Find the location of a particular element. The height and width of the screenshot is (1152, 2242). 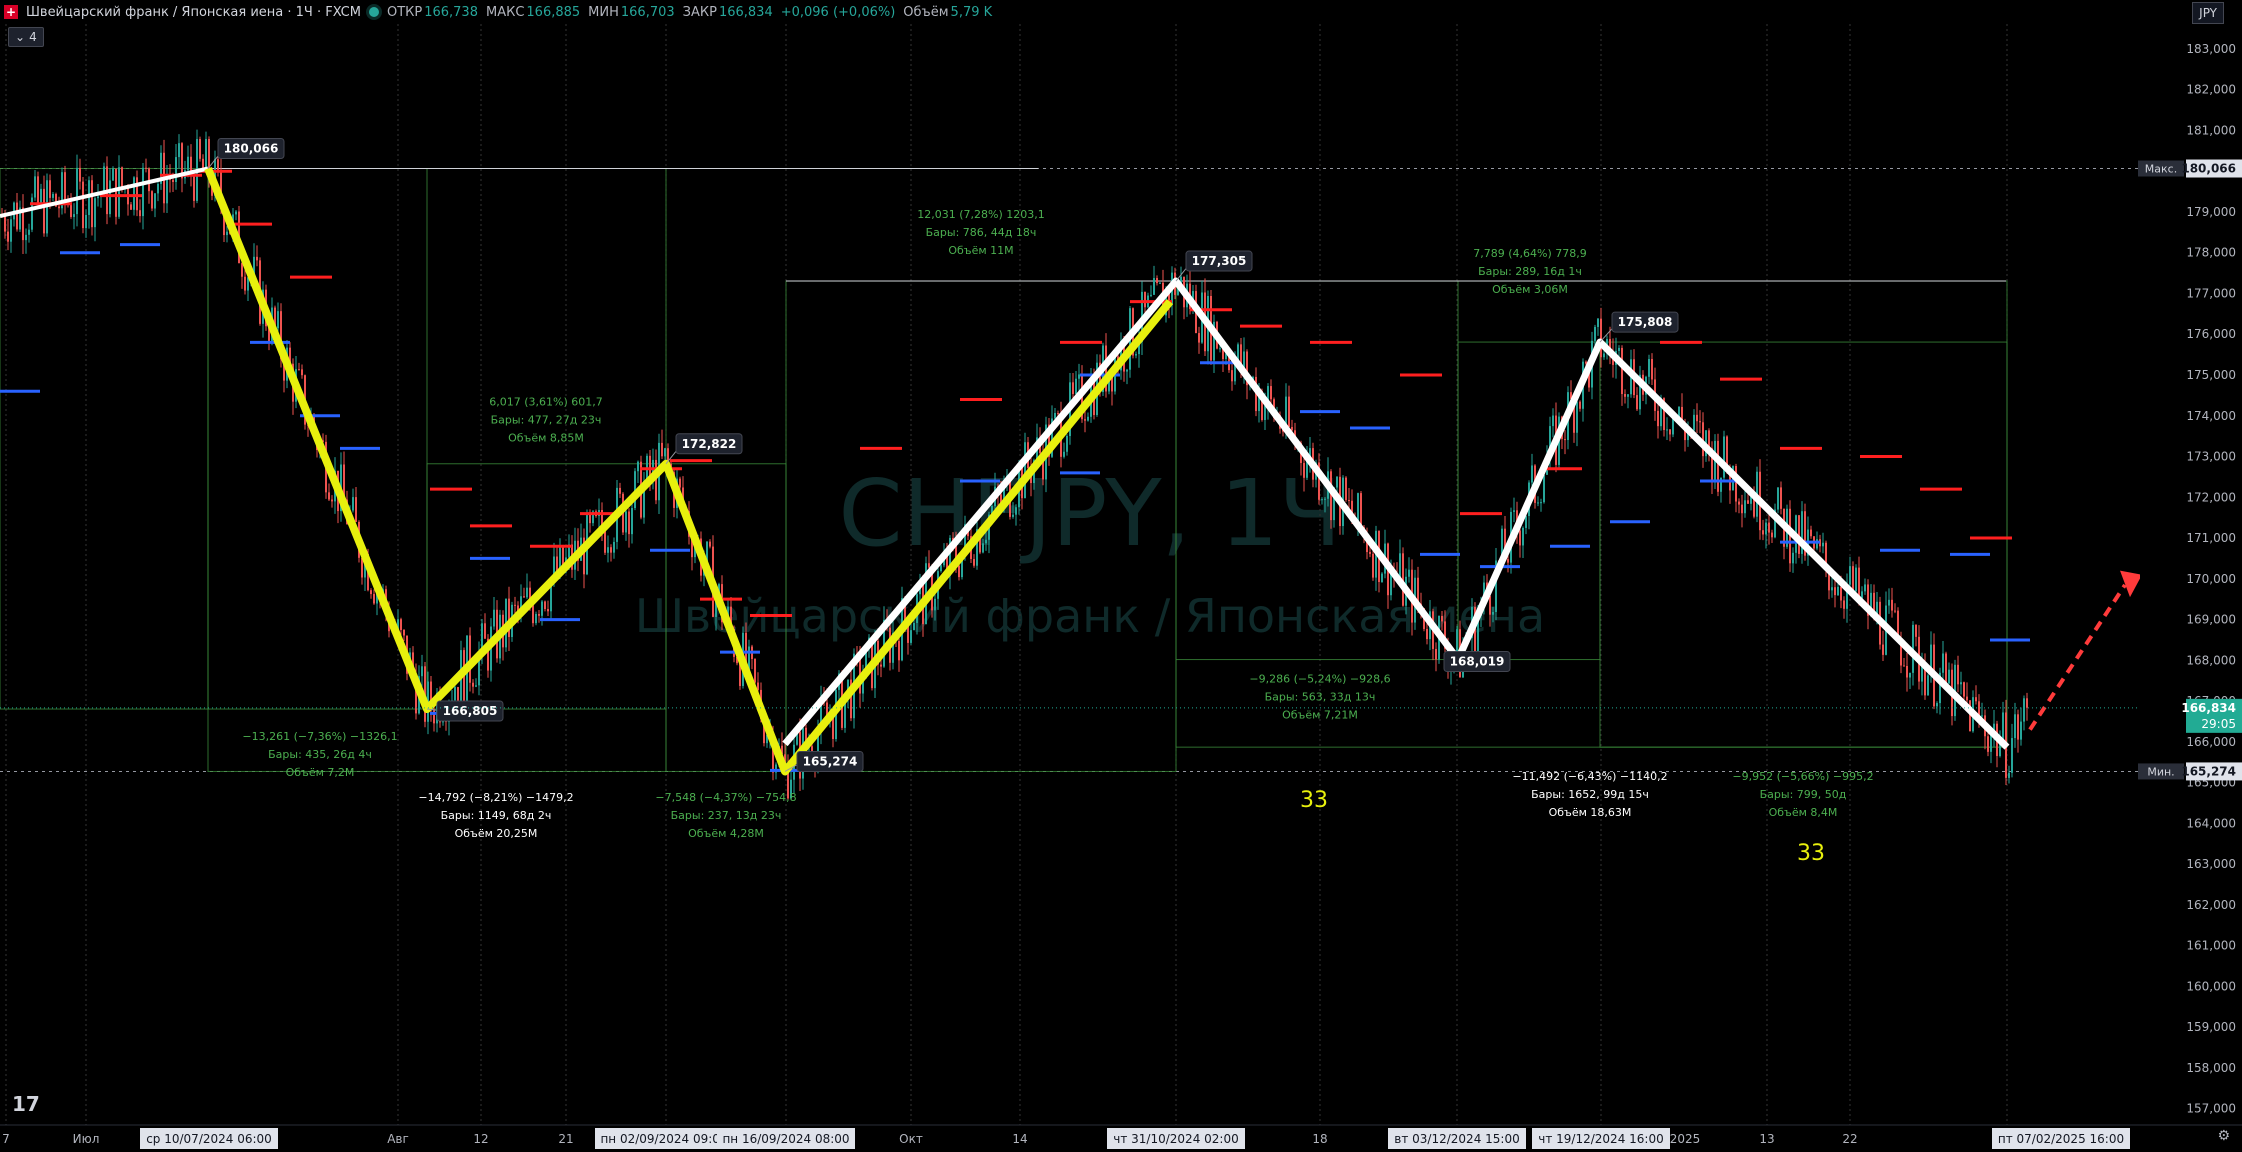

price-tick-label: 162,000 is located at coordinates (2211, 905).